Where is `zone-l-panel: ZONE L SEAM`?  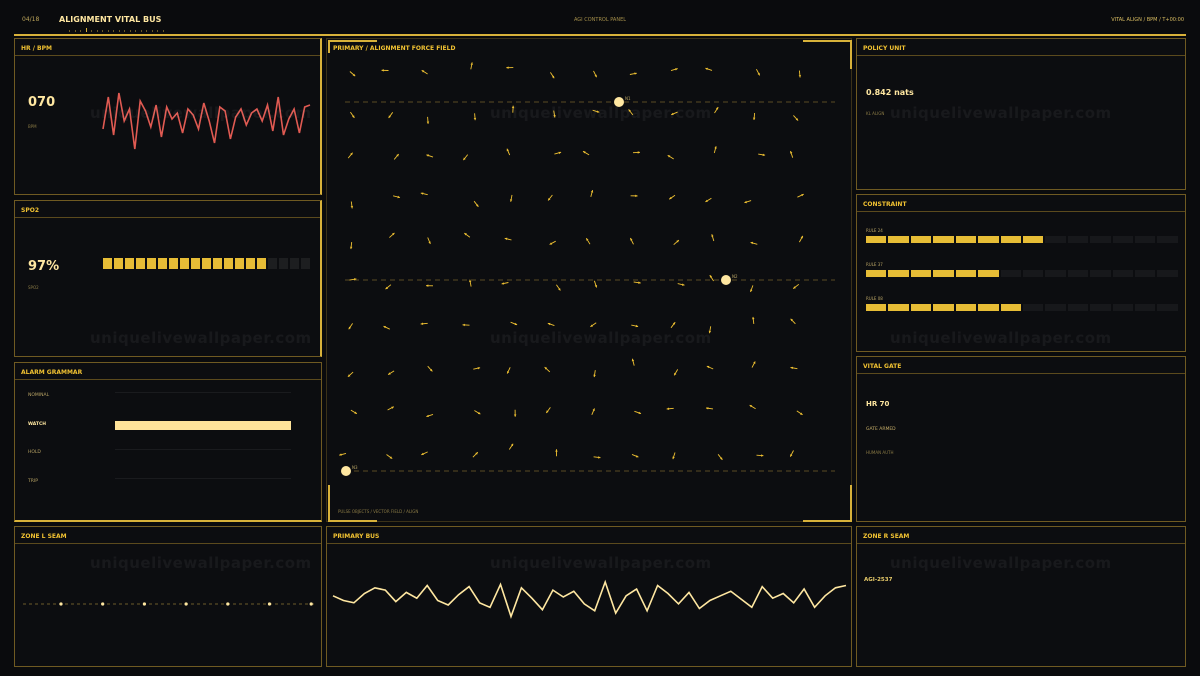
zone-l-panel: ZONE L SEAM is located at coordinates (168, 596).